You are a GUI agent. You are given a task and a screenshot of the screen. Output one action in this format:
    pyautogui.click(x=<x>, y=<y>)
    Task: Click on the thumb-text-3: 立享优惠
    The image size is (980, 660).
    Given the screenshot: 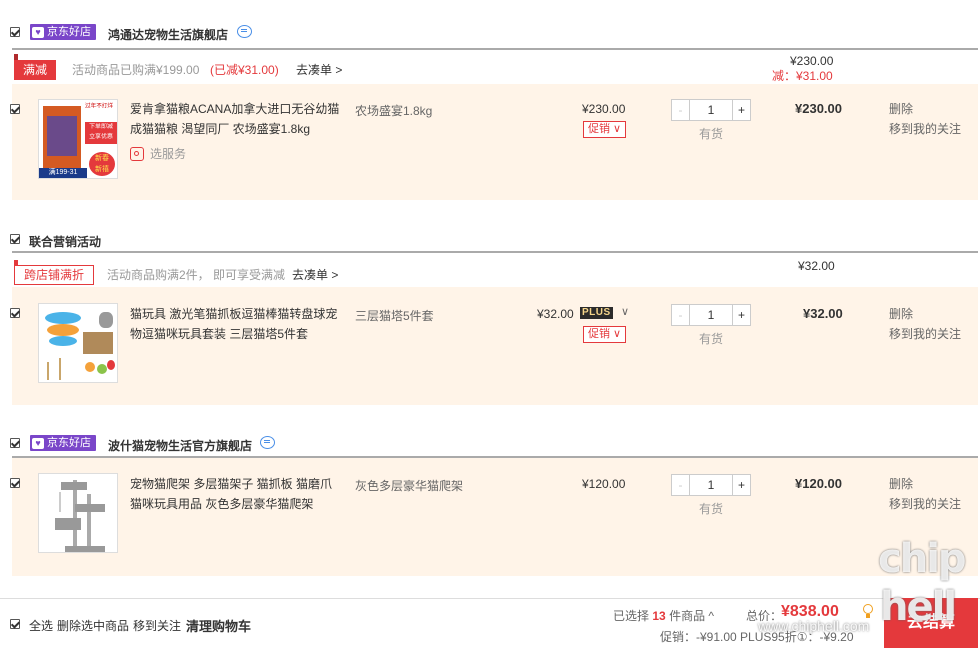 What is the action you would take?
    pyautogui.click(x=101, y=136)
    